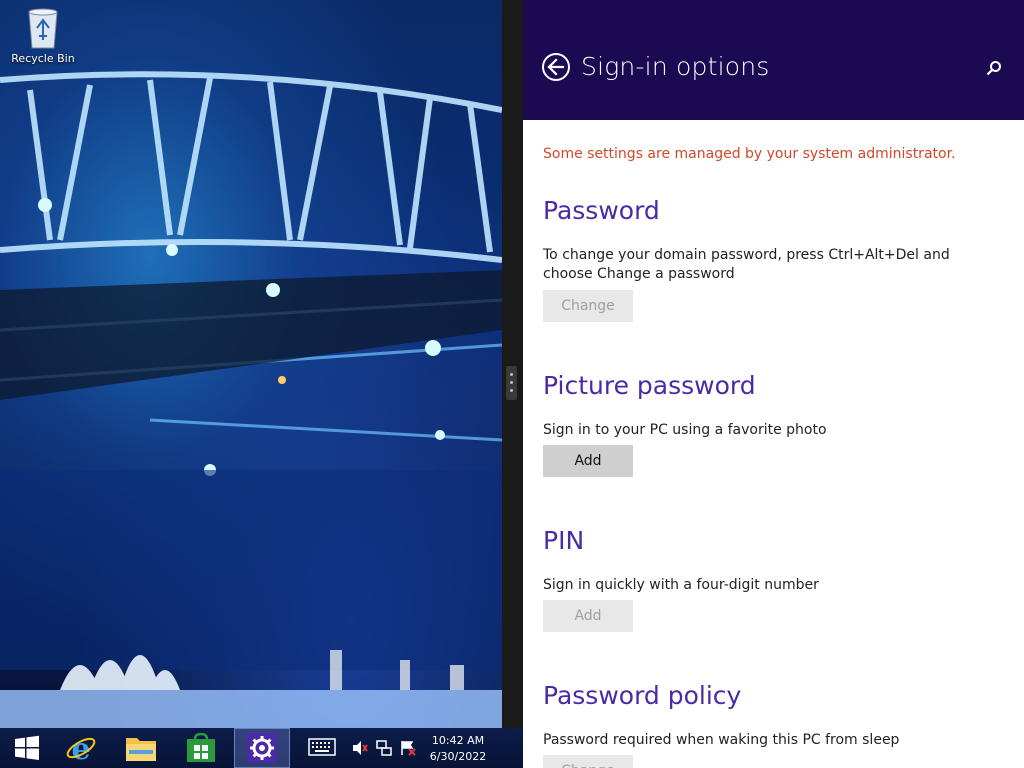 This screenshot has width=1024, height=768. I want to click on store-button, so click(201, 748).